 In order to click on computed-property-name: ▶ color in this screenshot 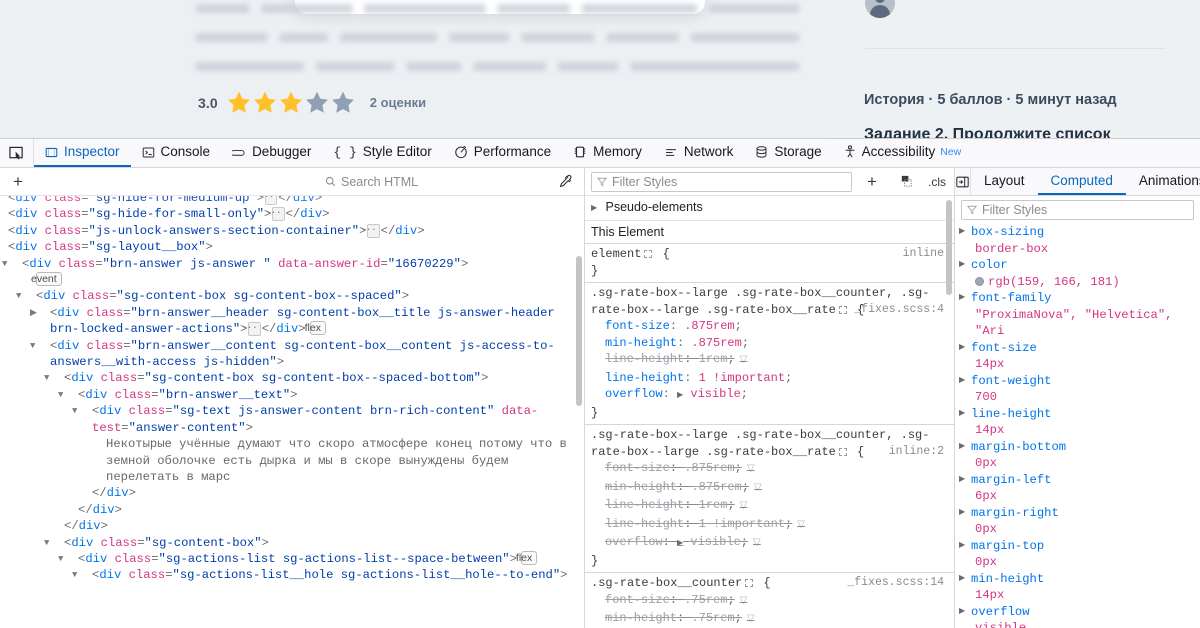, I will do `click(1077, 265)`.